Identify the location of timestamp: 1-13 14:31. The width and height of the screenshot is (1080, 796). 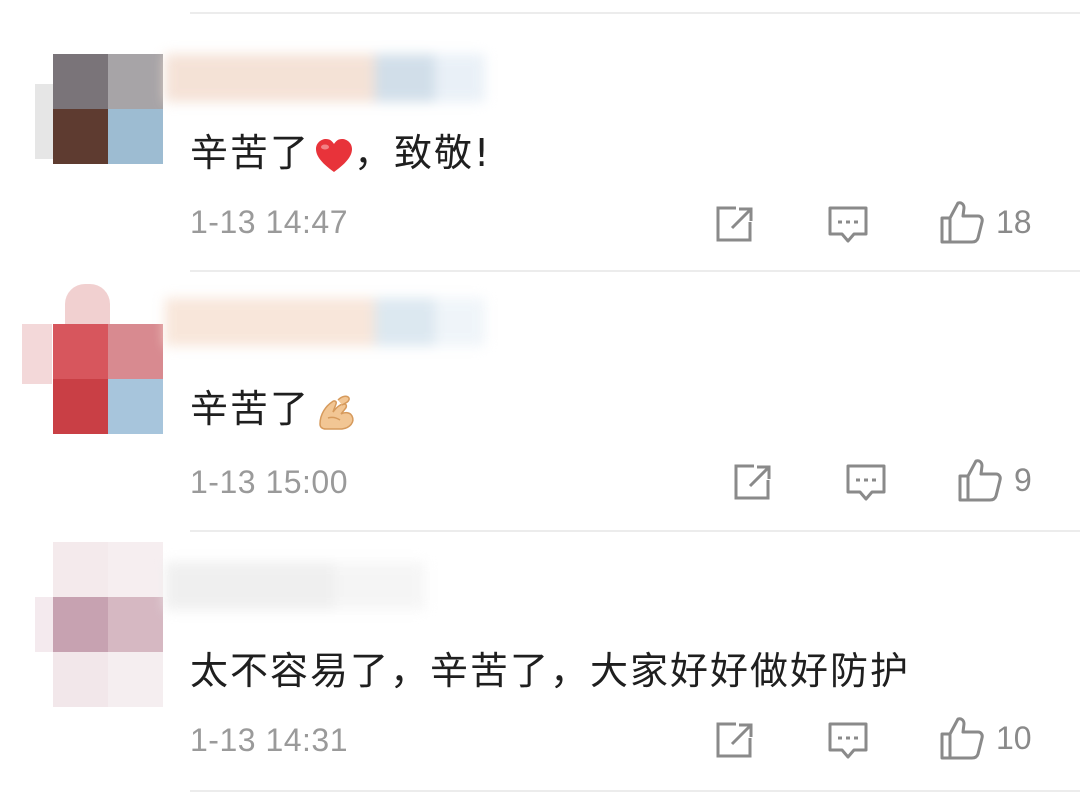
(269, 740).